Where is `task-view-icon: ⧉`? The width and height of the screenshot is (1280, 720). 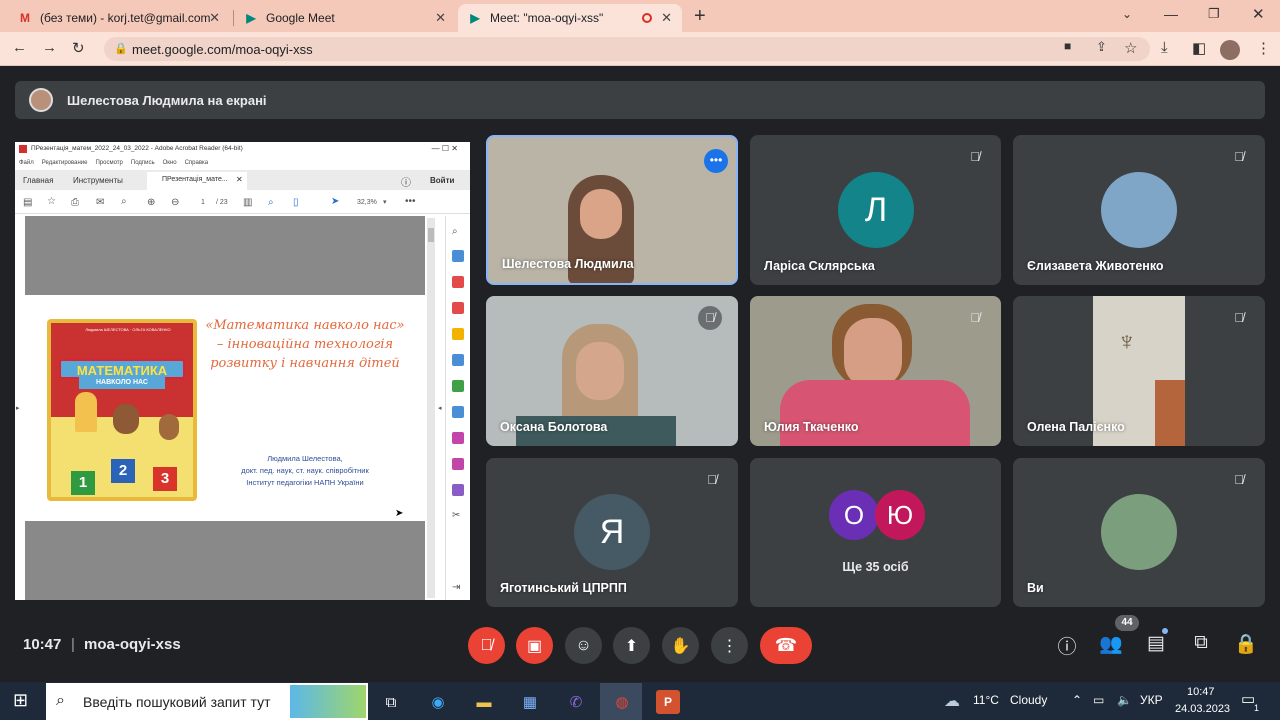 task-view-icon: ⧉ is located at coordinates (391, 702).